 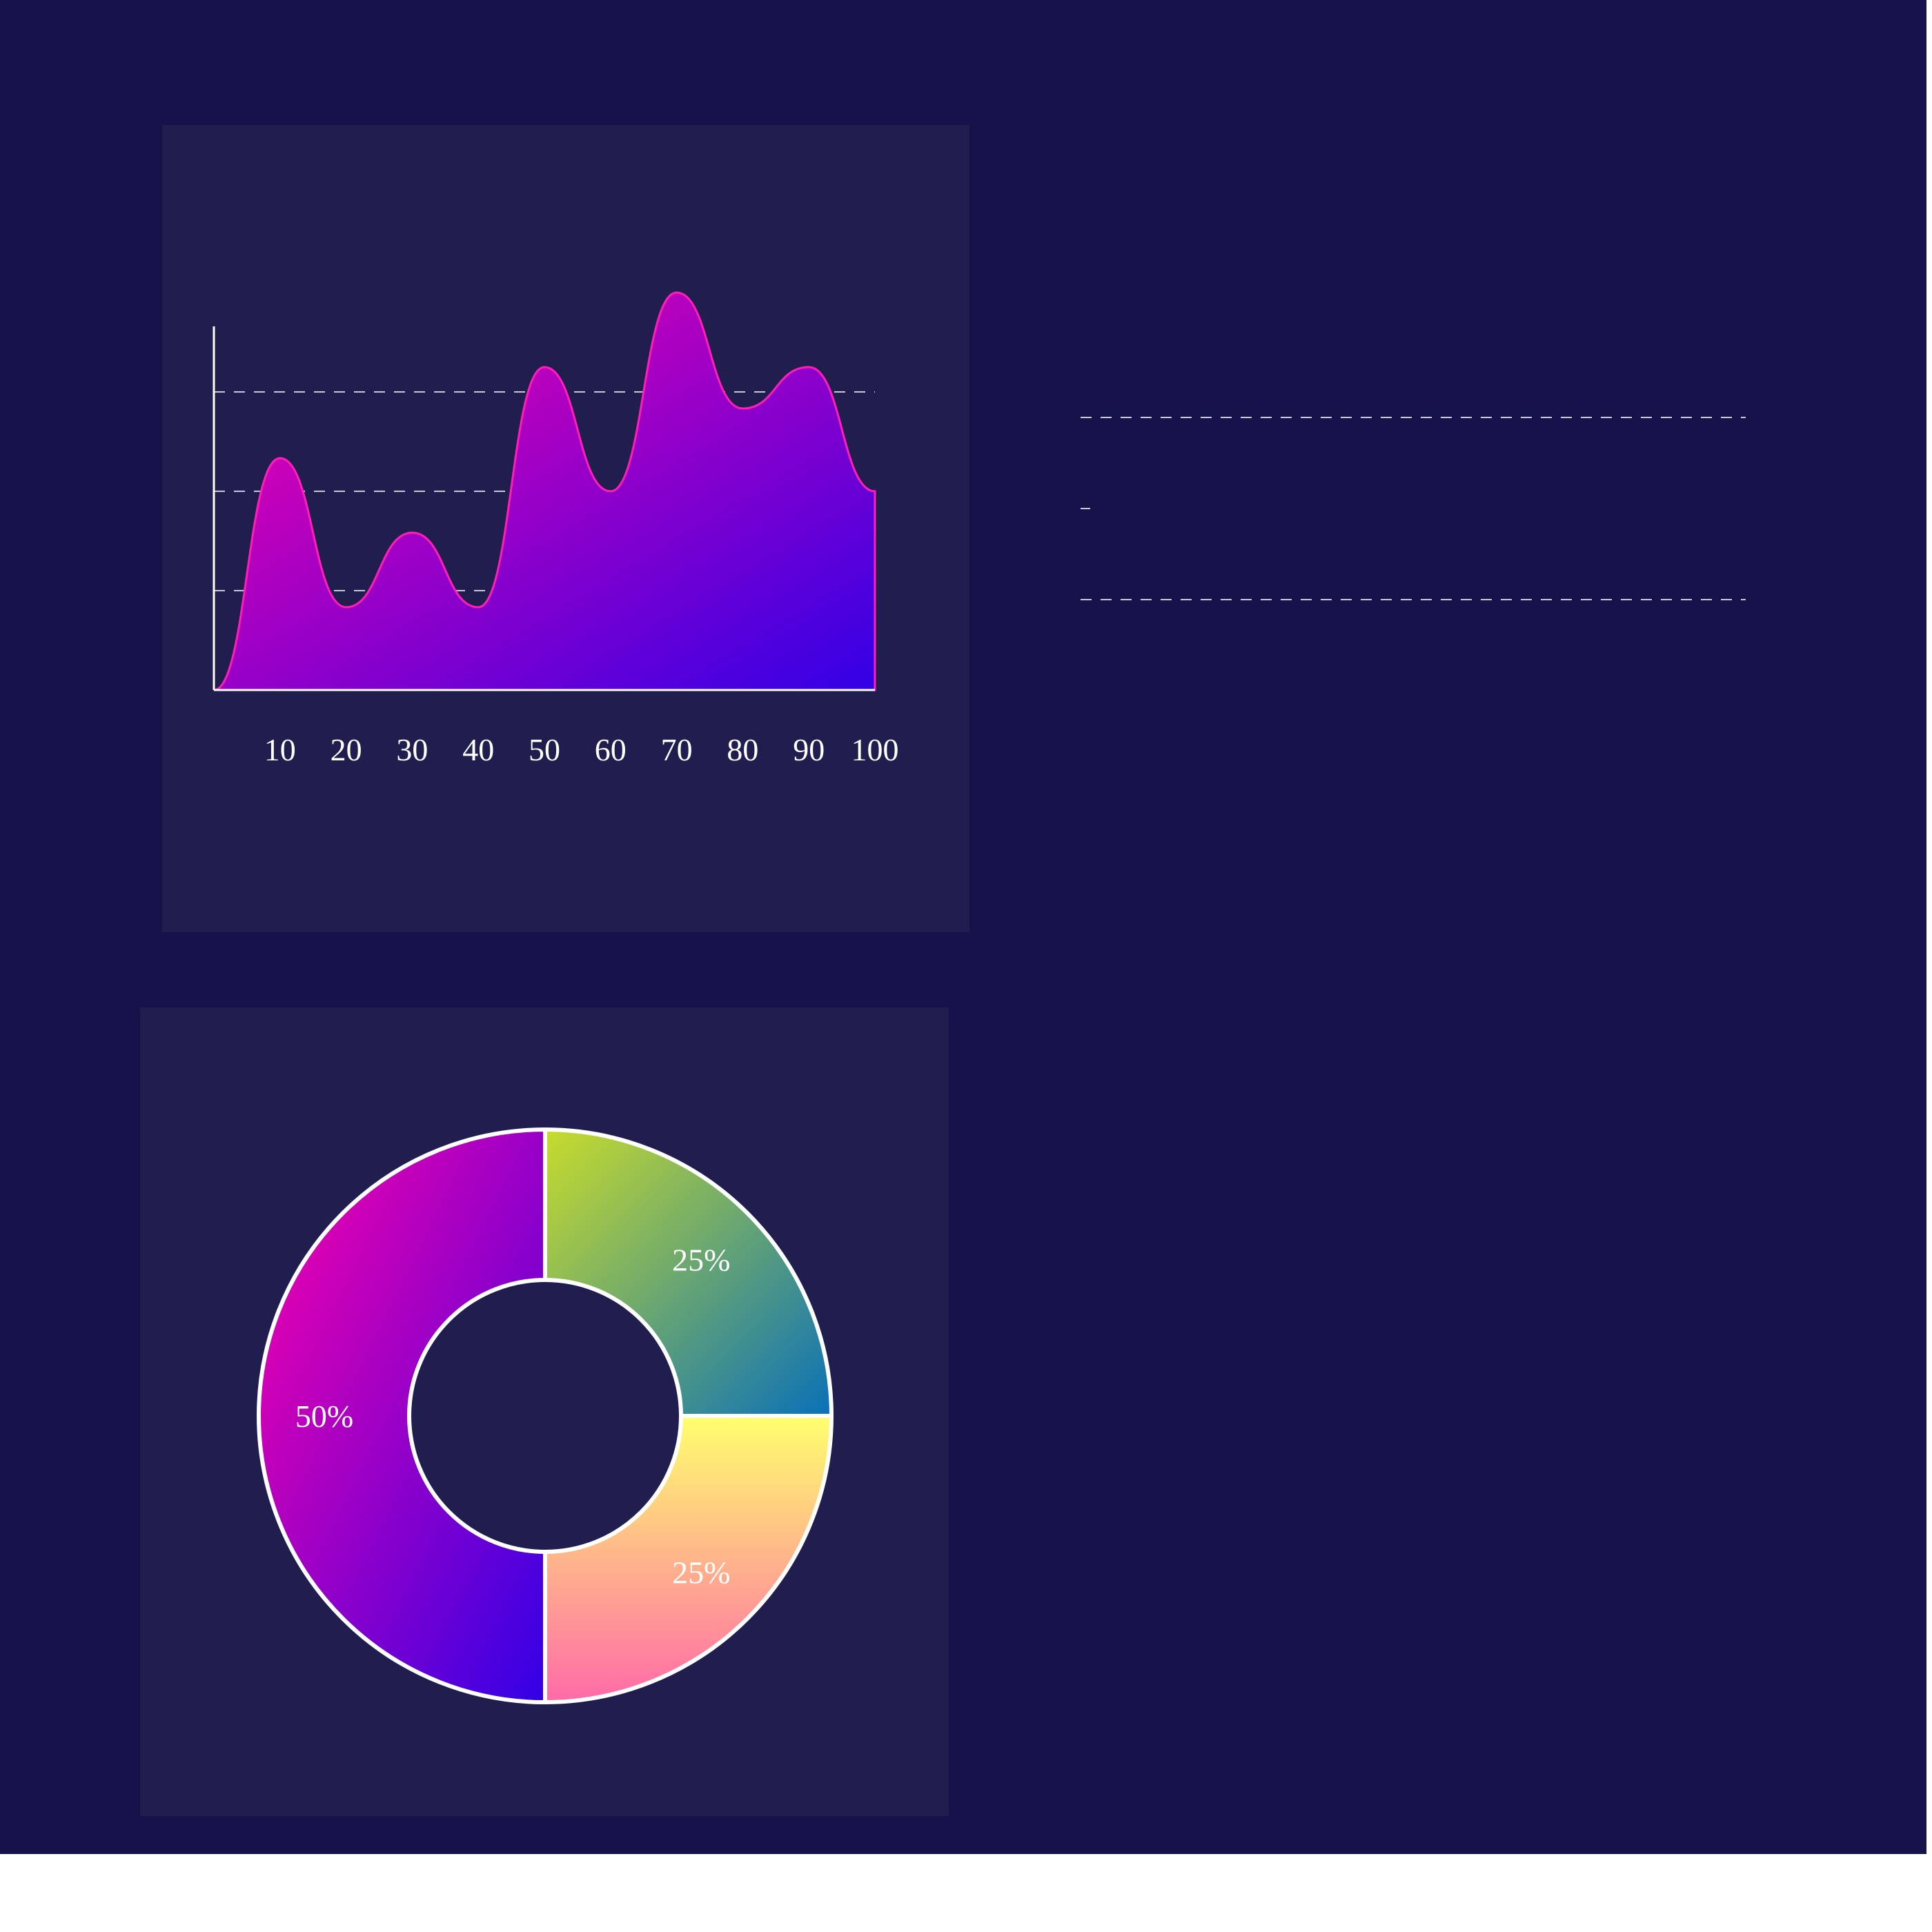 I want to click on x-tick-label-50: 50, so click(x=544, y=749).